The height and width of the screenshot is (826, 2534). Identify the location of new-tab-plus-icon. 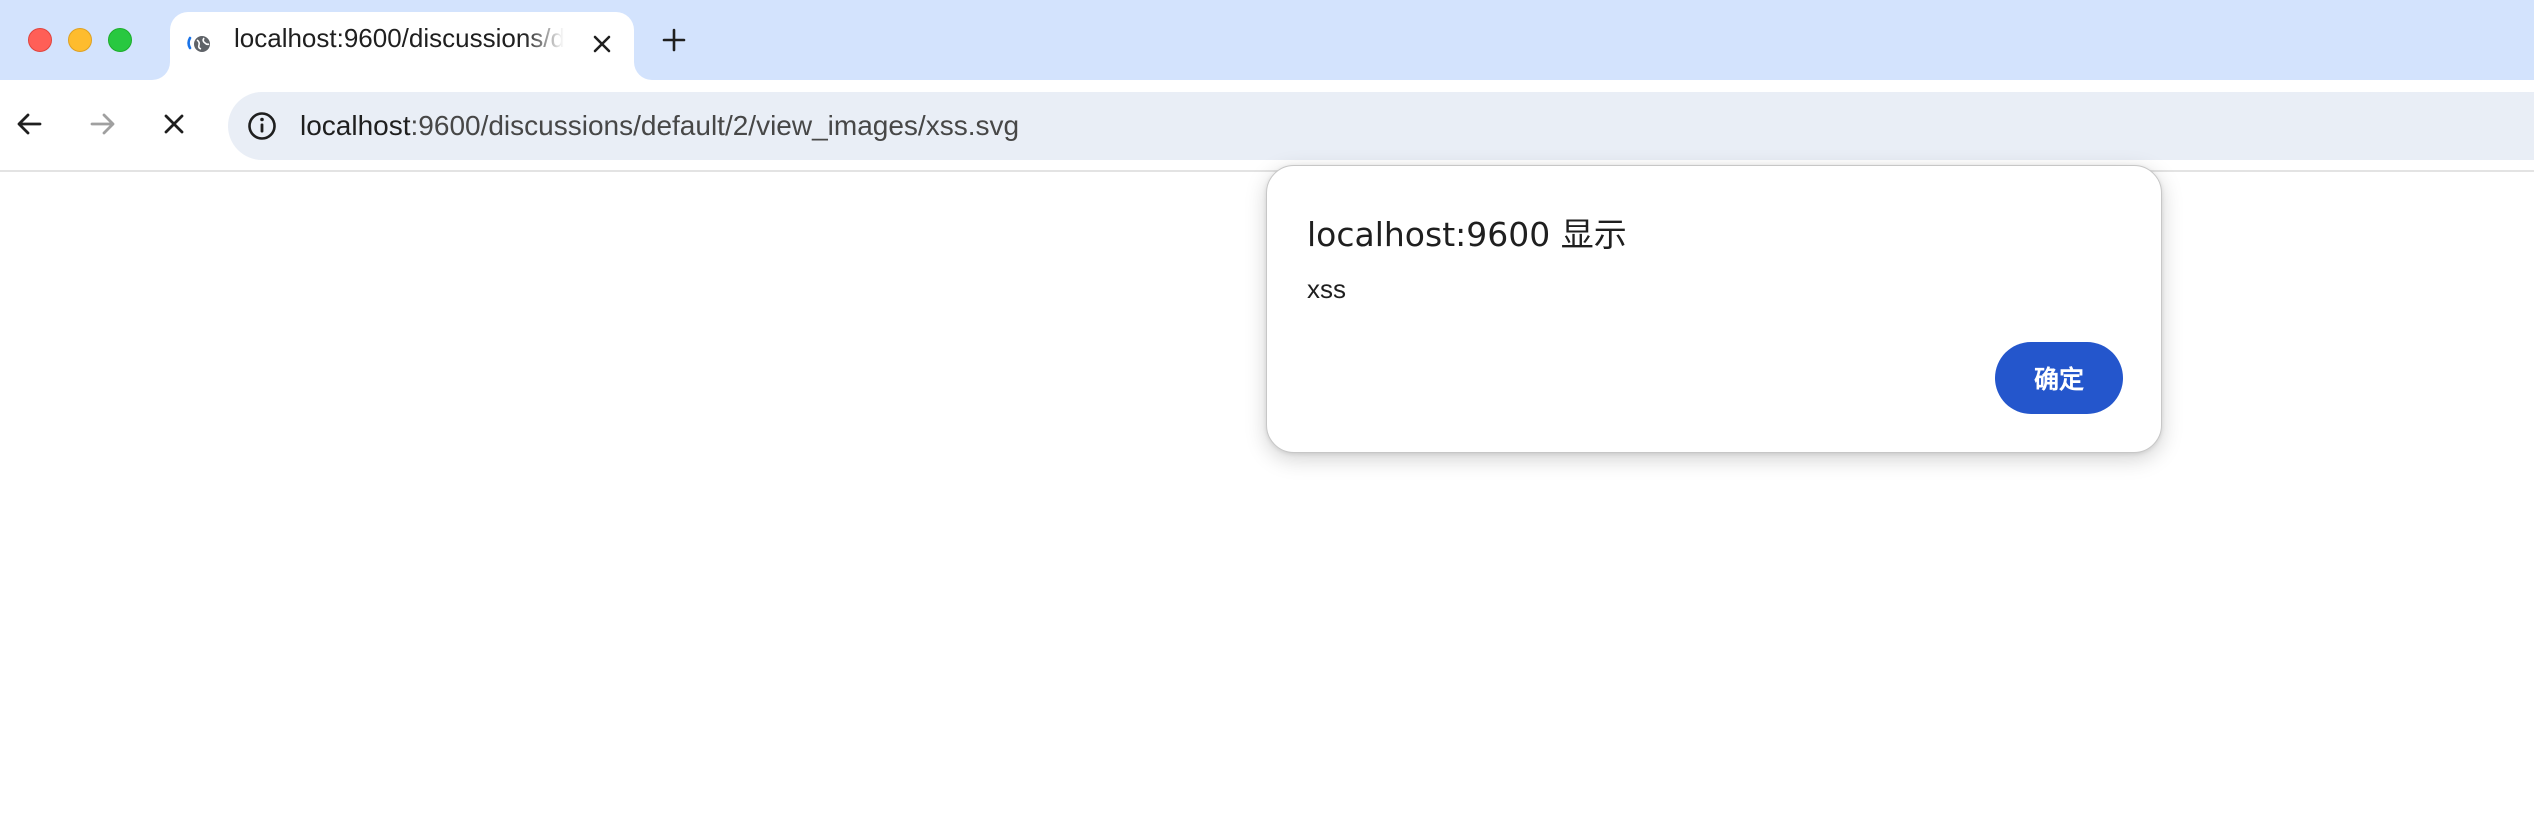
(674, 40).